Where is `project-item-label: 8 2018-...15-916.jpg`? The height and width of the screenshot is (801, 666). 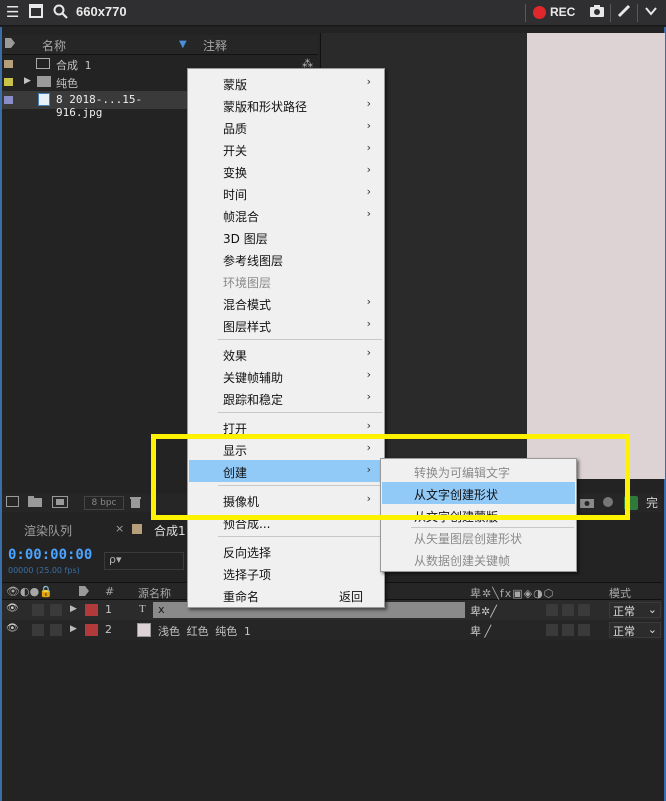
project-item-label: 8 2018-...15-916.jpg is located at coordinates (99, 106).